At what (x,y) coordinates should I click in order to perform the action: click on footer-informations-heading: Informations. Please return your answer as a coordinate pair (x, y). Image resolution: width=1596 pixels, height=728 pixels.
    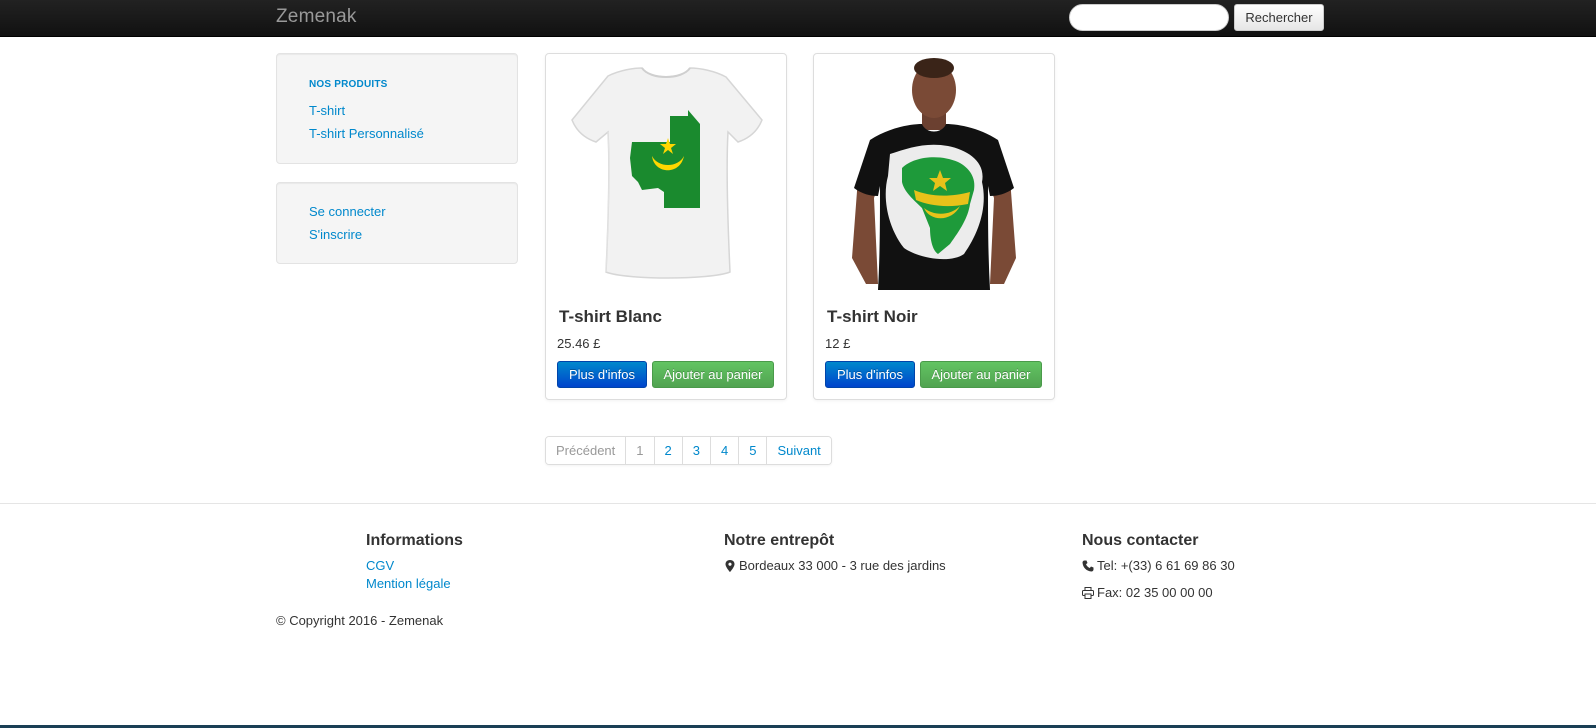
    Looking at the image, I should click on (414, 540).